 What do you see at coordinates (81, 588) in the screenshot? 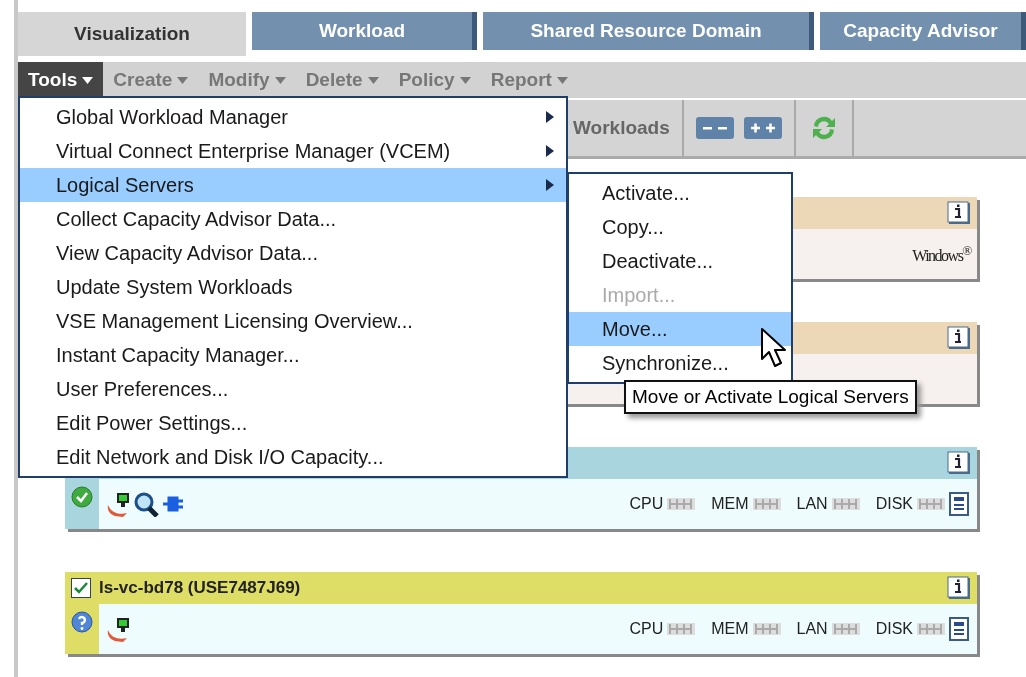
I see `checkbox` at bounding box center [81, 588].